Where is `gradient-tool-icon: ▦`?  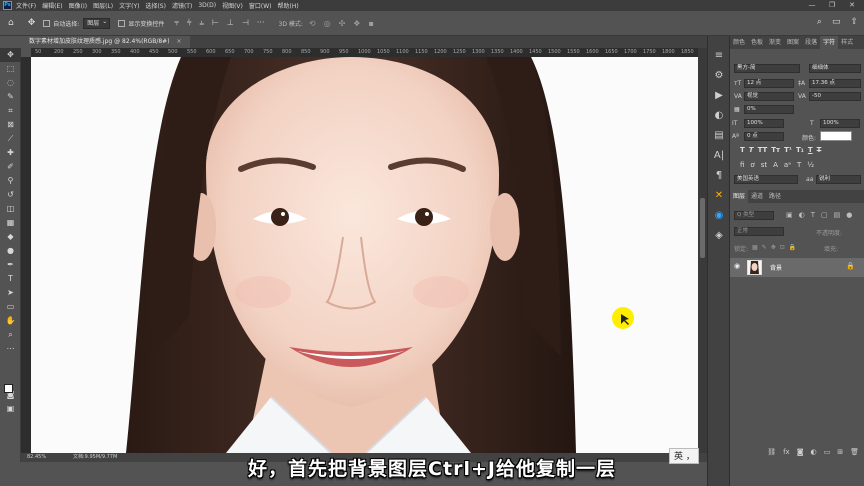 gradient-tool-icon: ▦ is located at coordinates (10, 223).